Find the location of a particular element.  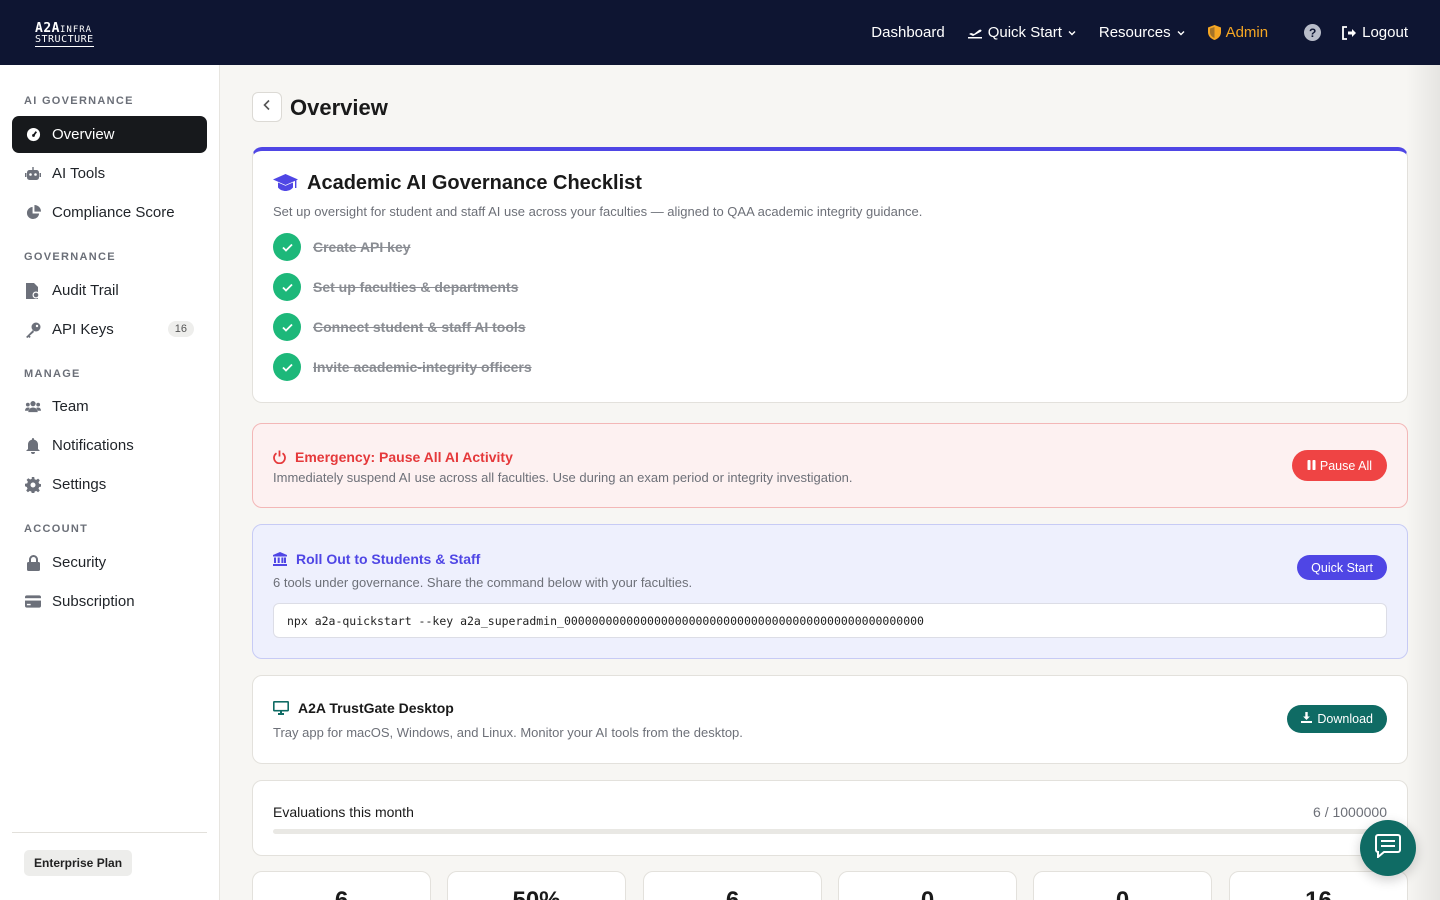

logout-icon is located at coordinates (1349, 32).